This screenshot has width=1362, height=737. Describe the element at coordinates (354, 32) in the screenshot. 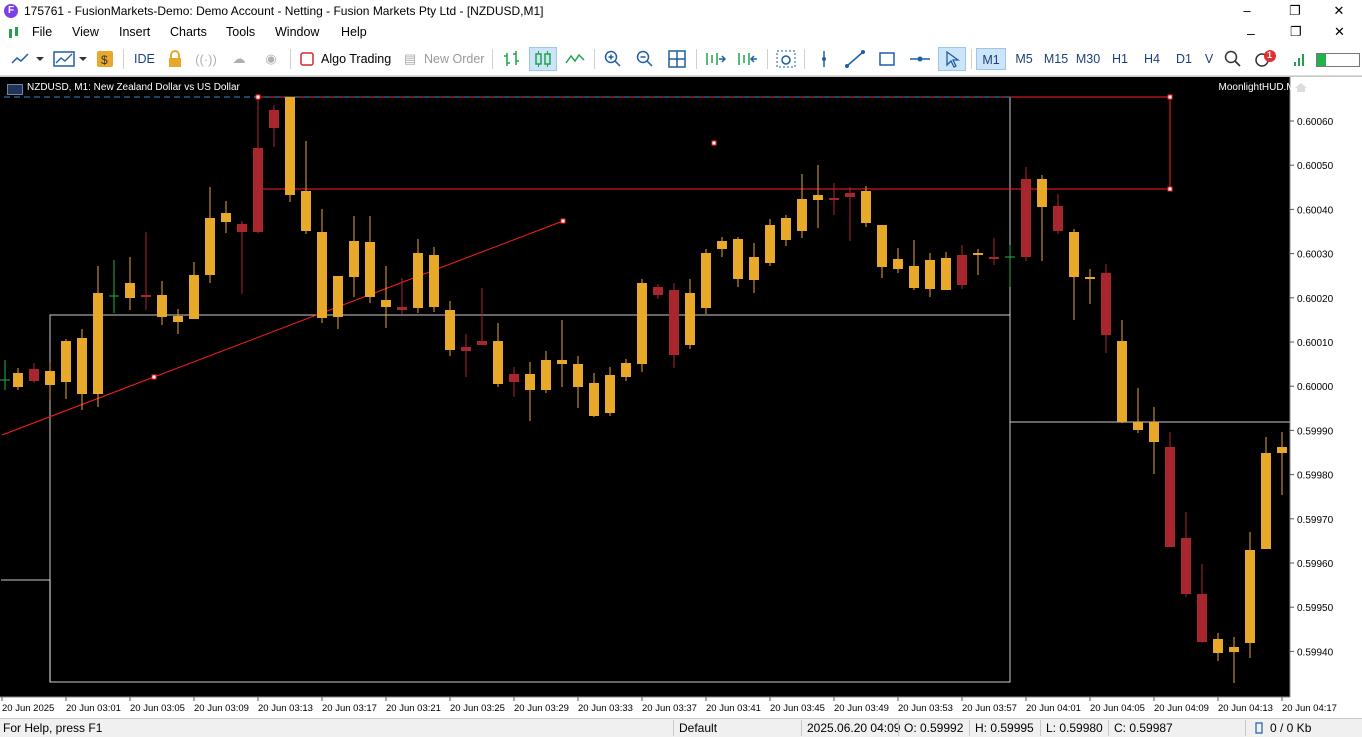

I see `menu-help: Help` at that location.